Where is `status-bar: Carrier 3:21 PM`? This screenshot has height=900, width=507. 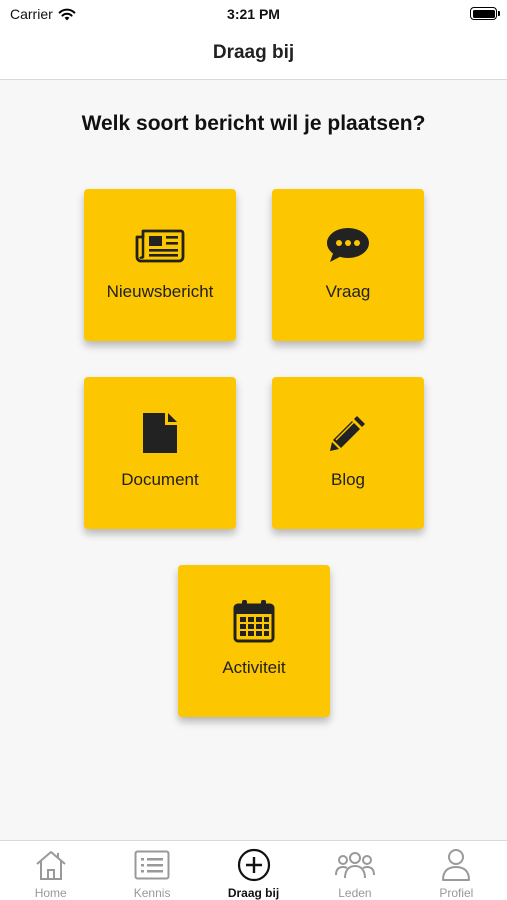
status-bar: Carrier 3:21 PM is located at coordinates (253, 15).